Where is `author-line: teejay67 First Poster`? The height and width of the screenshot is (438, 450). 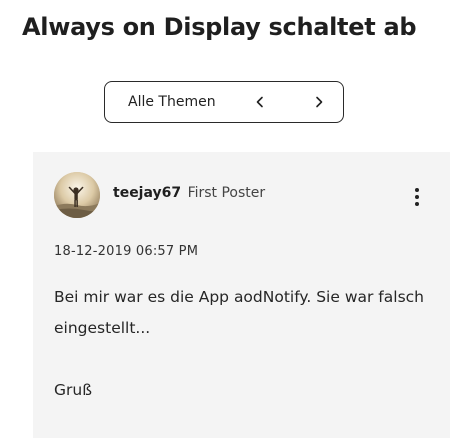
author-line: teejay67 First Poster is located at coordinates (189, 193).